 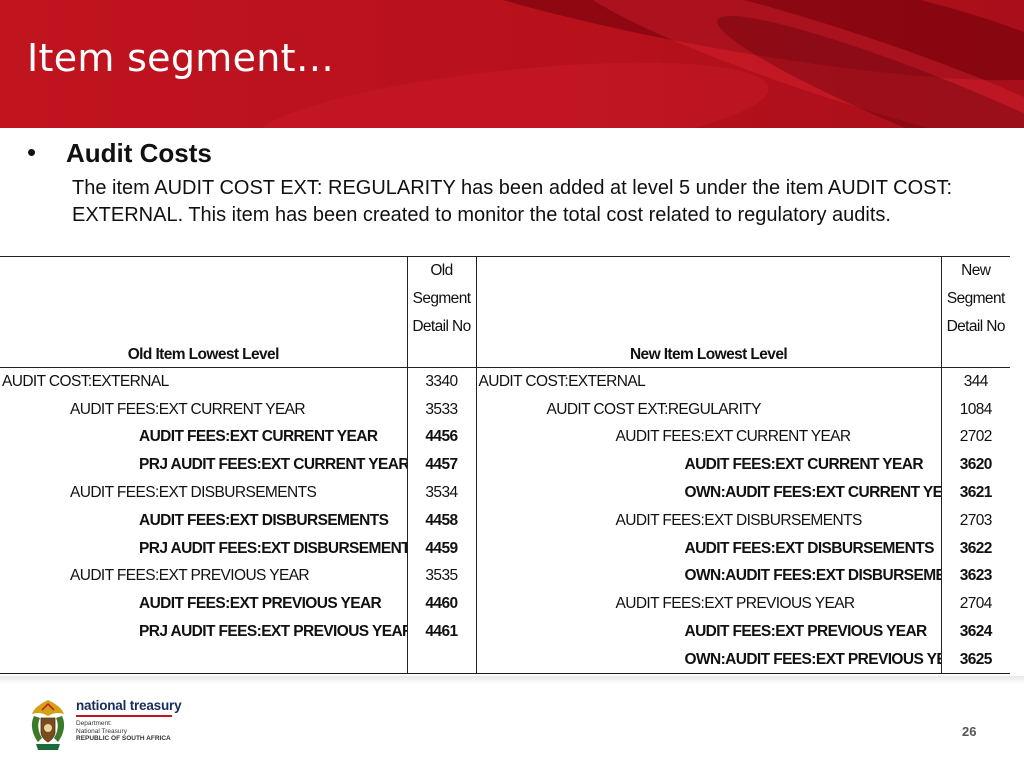 I want to click on old-number-cell: 4456, so click(x=441, y=437).